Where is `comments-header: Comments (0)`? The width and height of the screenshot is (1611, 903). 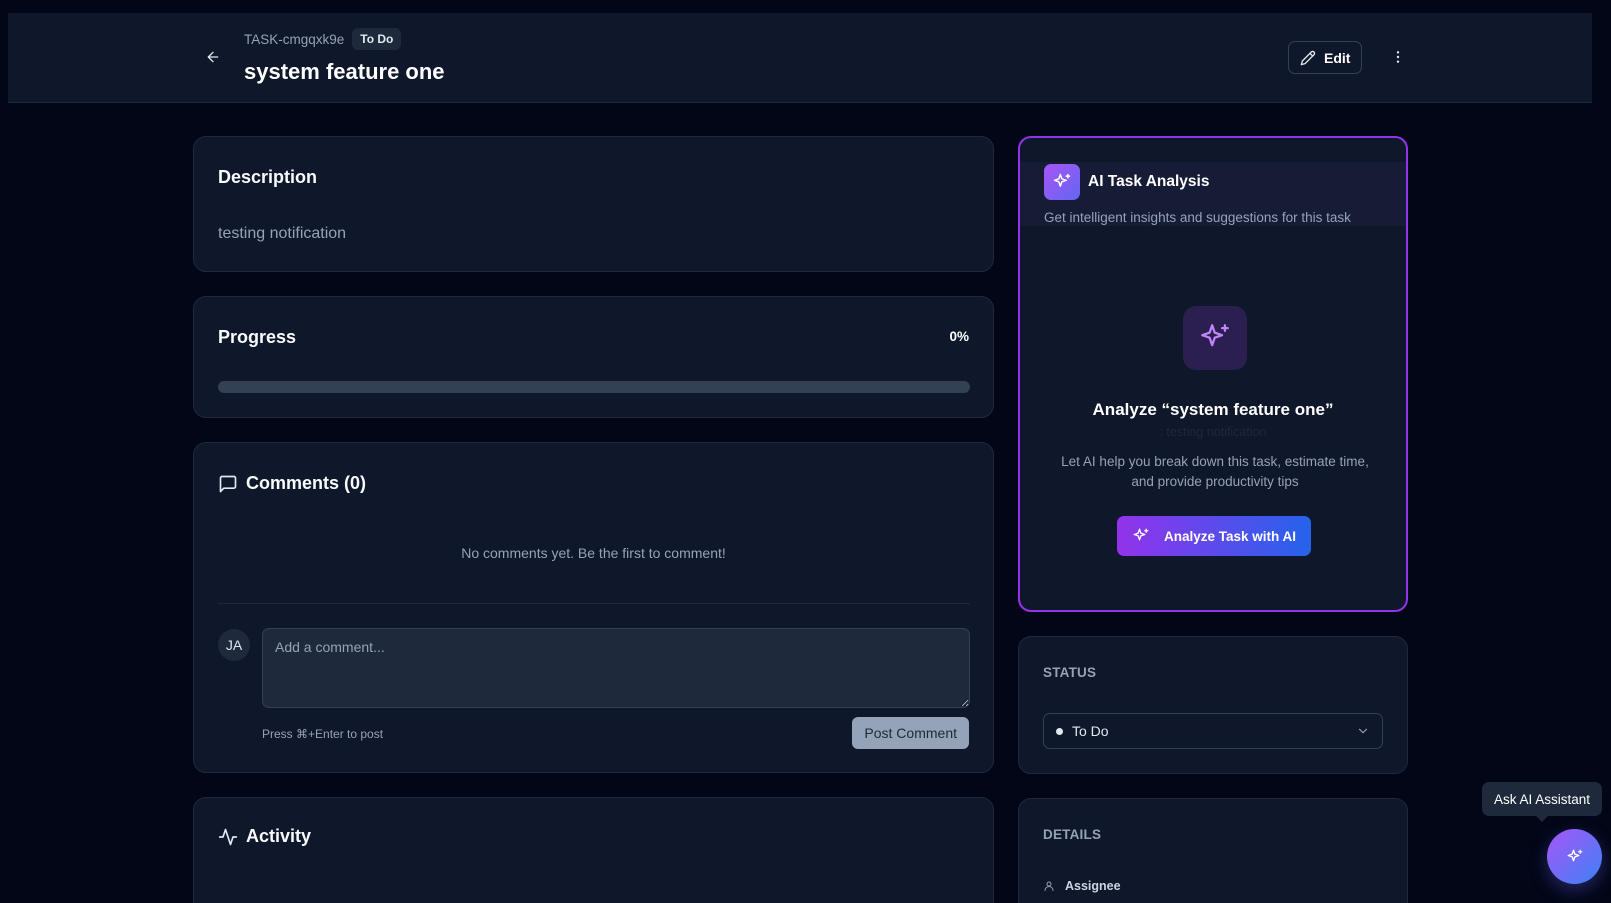
comments-header: Comments (0) is located at coordinates (292, 483).